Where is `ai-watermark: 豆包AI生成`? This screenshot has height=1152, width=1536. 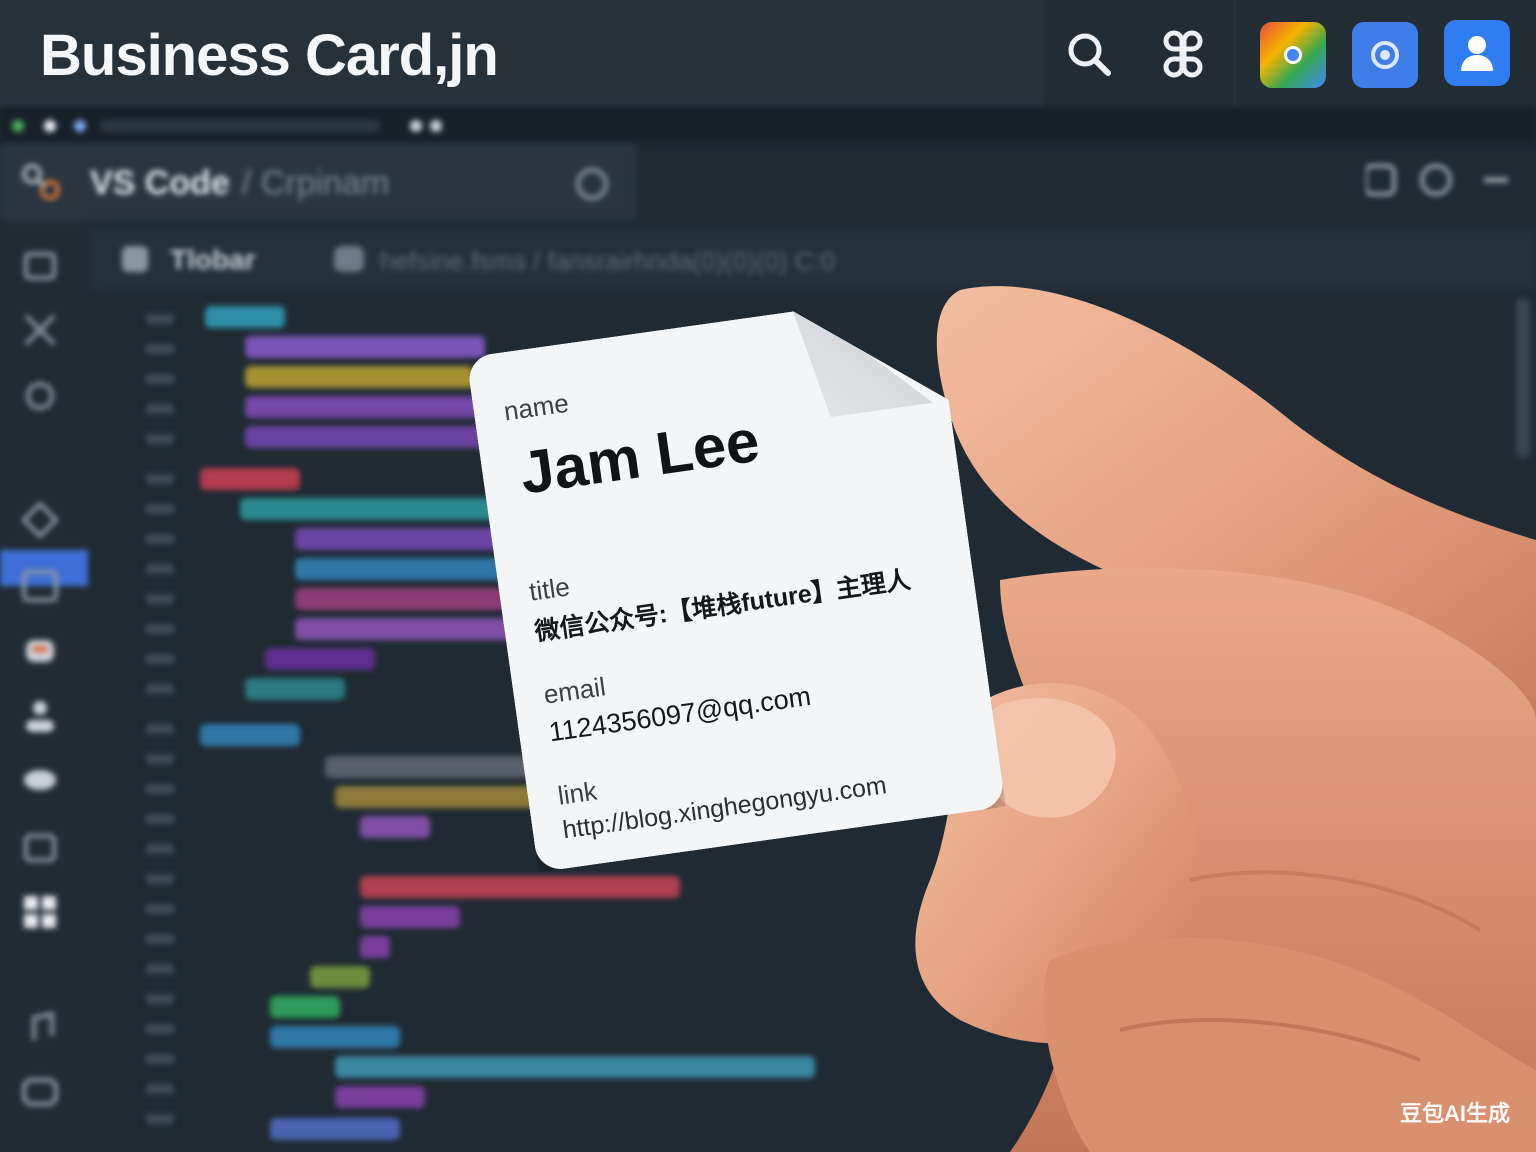 ai-watermark: 豆包AI生成 is located at coordinates (1454, 1113).